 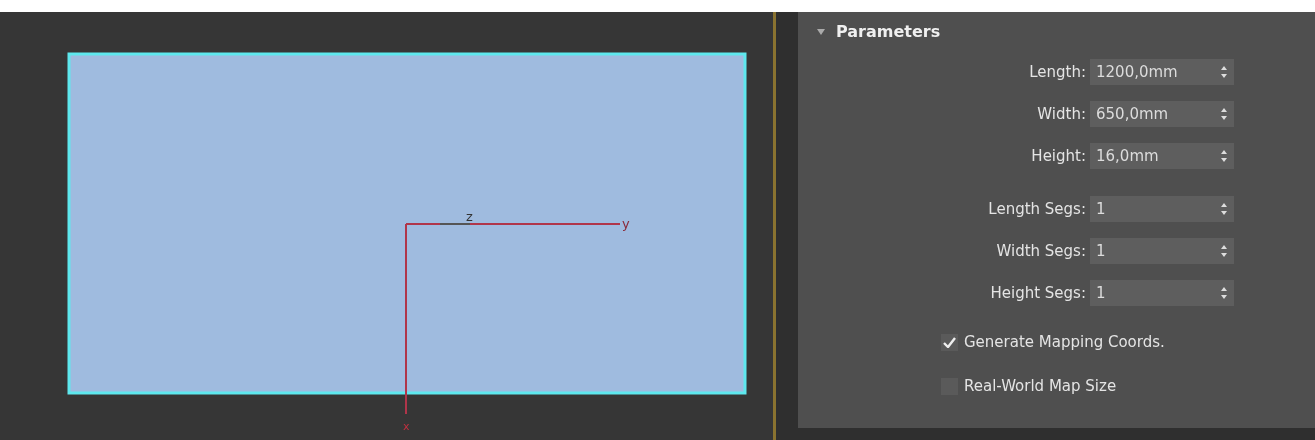 I want to click on spinner-field: 1200,0mm, so click(x=1162, y=72).